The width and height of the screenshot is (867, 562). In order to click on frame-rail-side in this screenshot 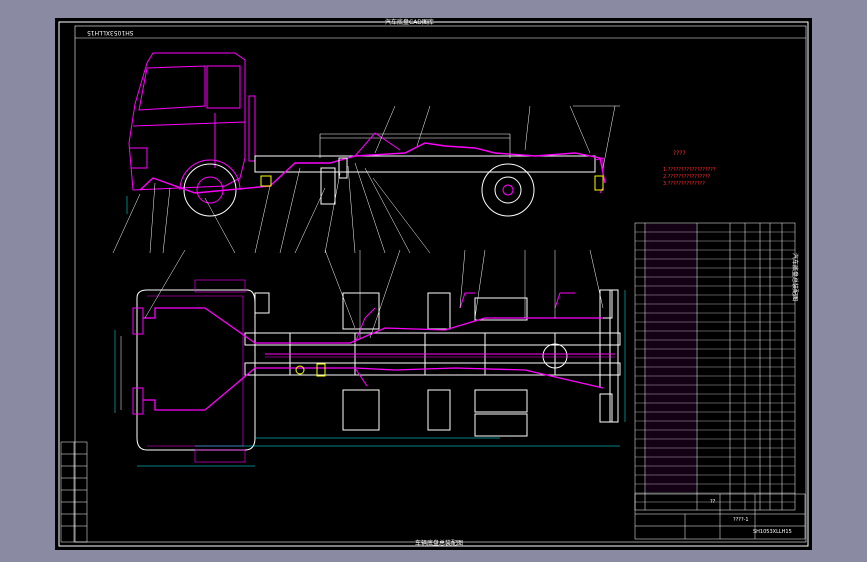, I will do `click(425, 164)`.